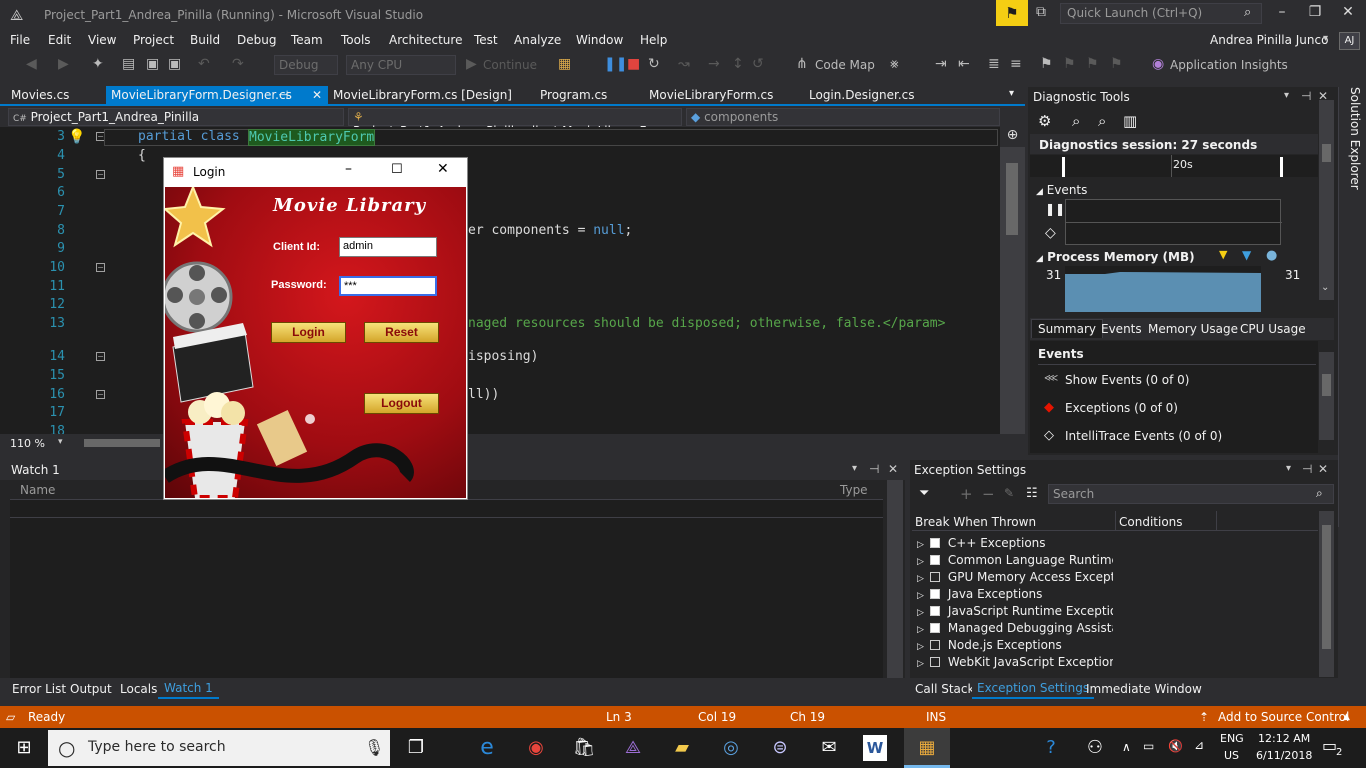 The width and height of the screenshot is (1366, 768). What do you see at coordinates (1063, 167) in the screenshot?
I see `timeline-start-marker` at bounding box center [1063, 167].